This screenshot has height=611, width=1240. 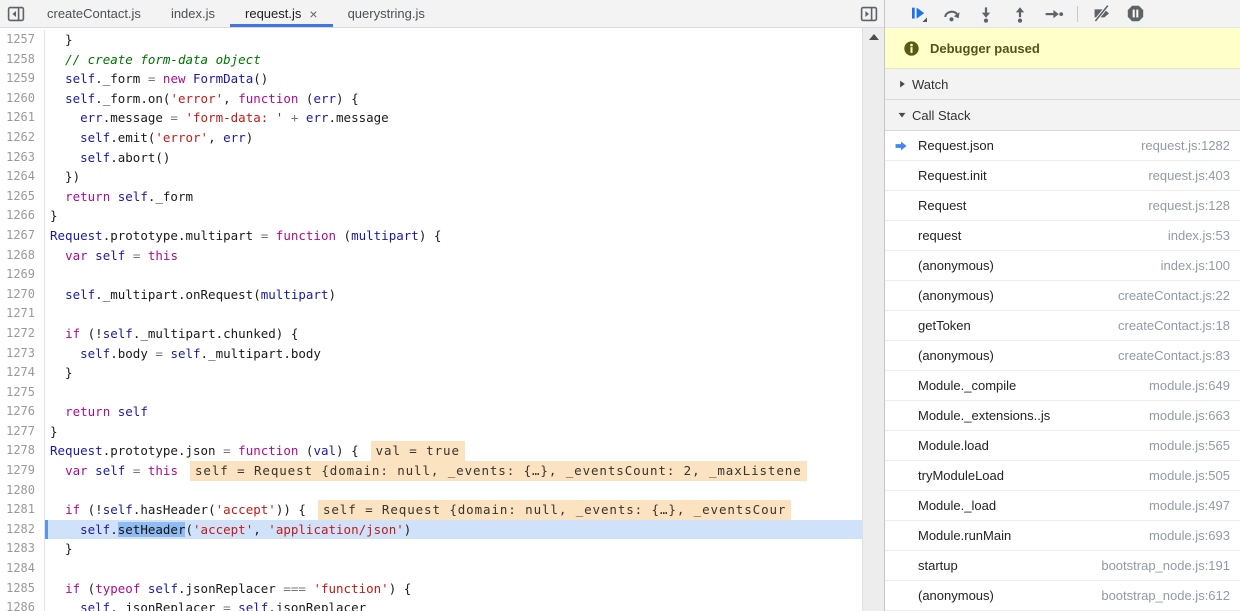 What do you see at coordinates (22, 451) in the screenshot?
I see `line-number: 1278` at bounding box center [22, 451].